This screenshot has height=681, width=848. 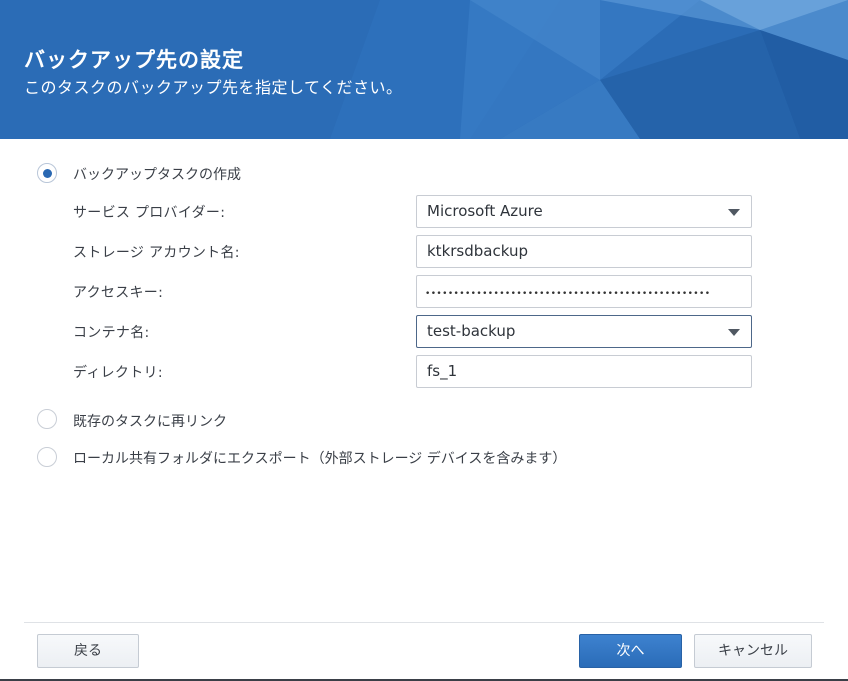 I want to click on page-title: バックアップ先の設定, so click(x=134, y=60).